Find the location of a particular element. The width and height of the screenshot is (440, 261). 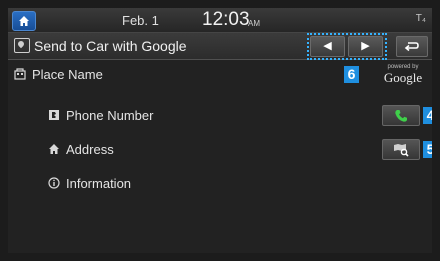

address-label: Address is located at coordinates (90, 149).